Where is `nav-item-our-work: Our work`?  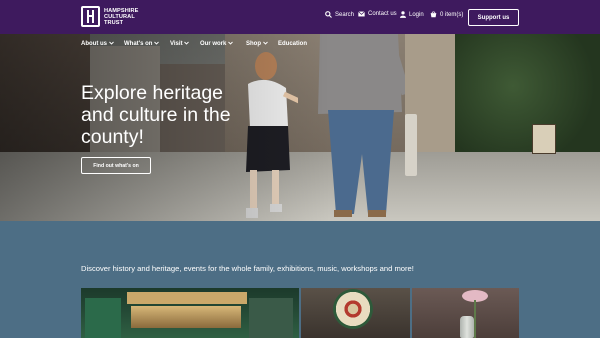
nav-item-our-work: Our work is located at coordinates (216, 44).